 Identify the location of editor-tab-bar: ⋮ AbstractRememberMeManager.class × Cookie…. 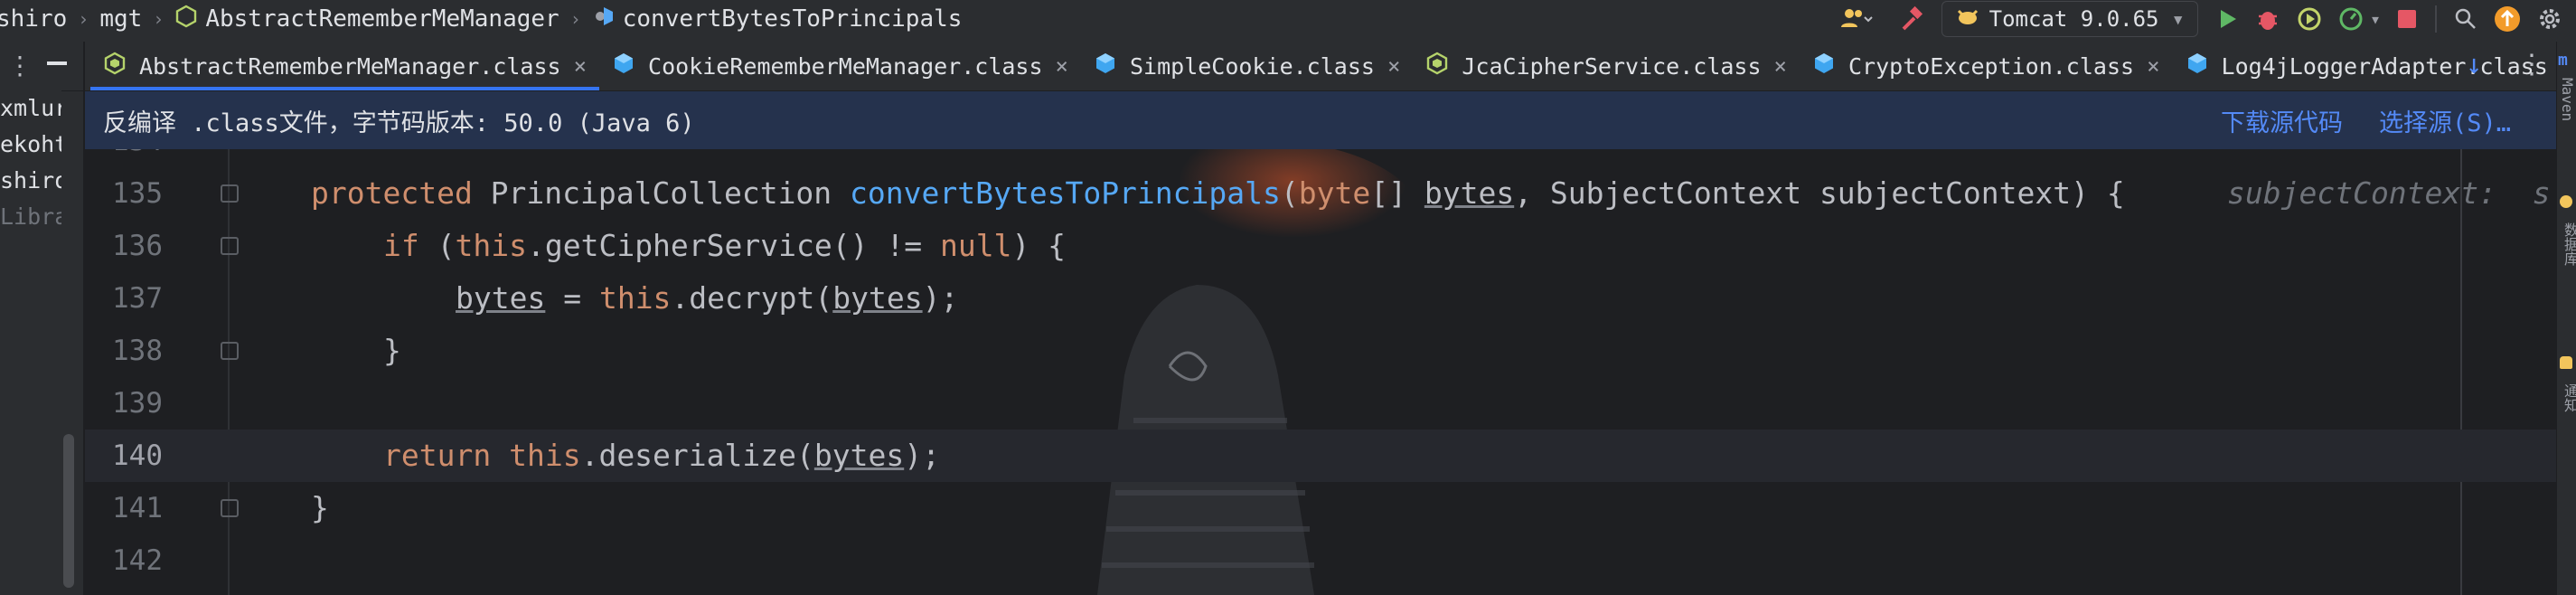
(1288, 66).